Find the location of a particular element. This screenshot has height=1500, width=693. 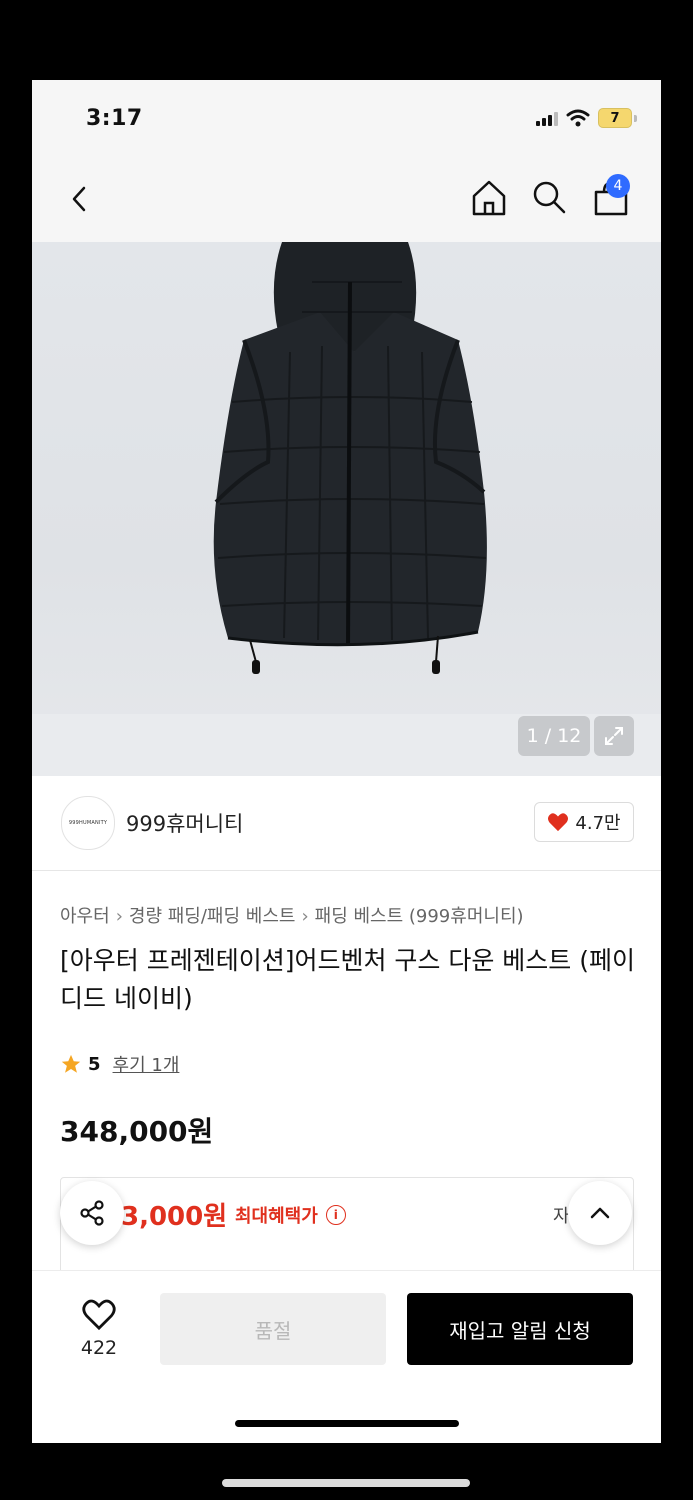

home-indicator is located at coordinates (347, 1423).